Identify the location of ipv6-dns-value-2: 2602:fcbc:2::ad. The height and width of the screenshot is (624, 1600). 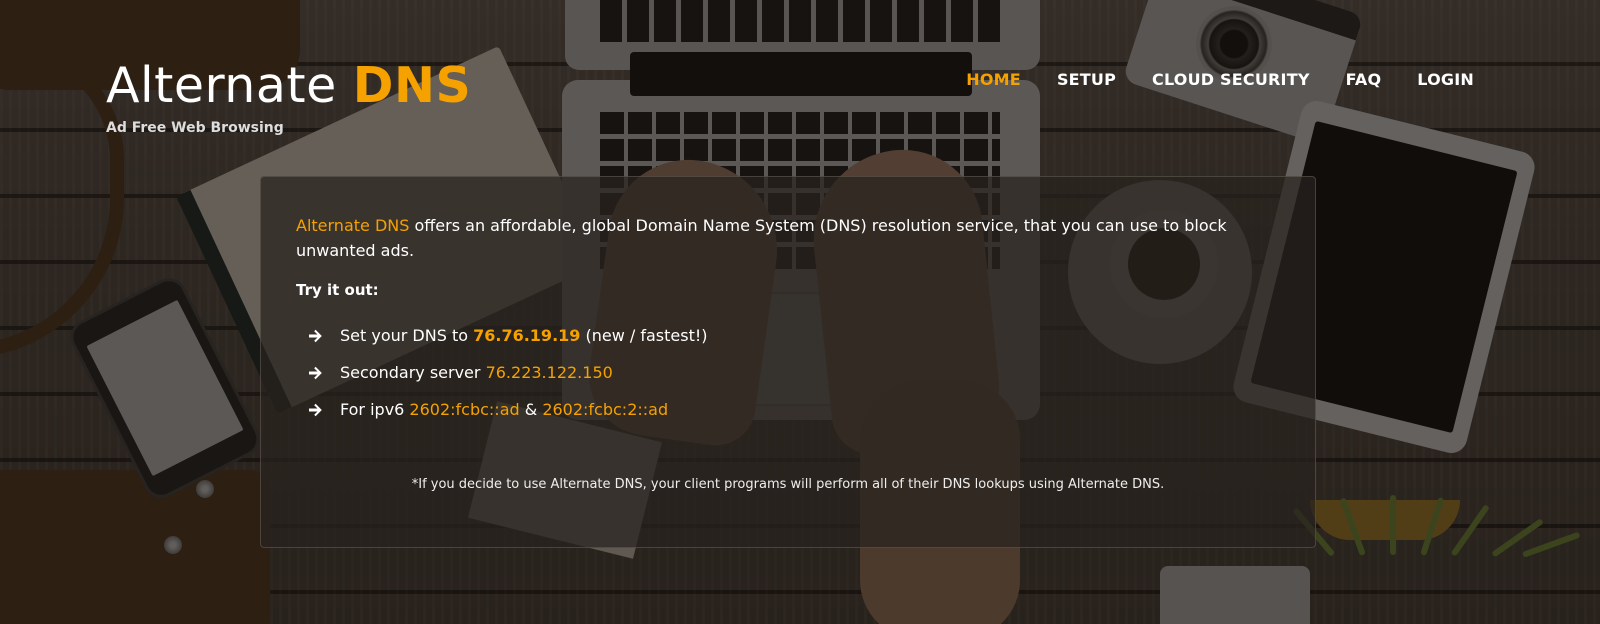
(605, 409).